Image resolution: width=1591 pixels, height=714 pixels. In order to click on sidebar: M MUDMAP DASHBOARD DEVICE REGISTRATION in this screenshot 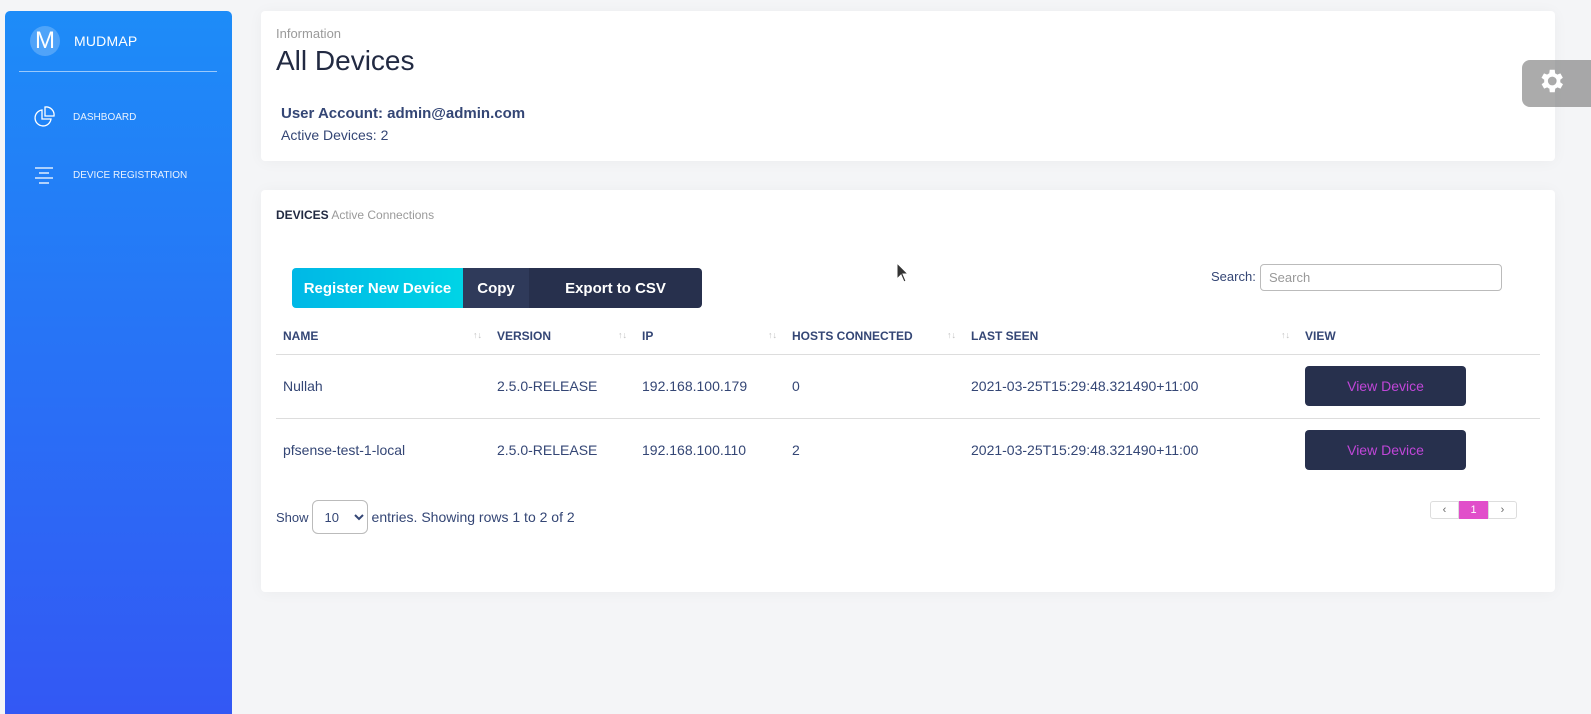, I will do `click(118, 362)`.